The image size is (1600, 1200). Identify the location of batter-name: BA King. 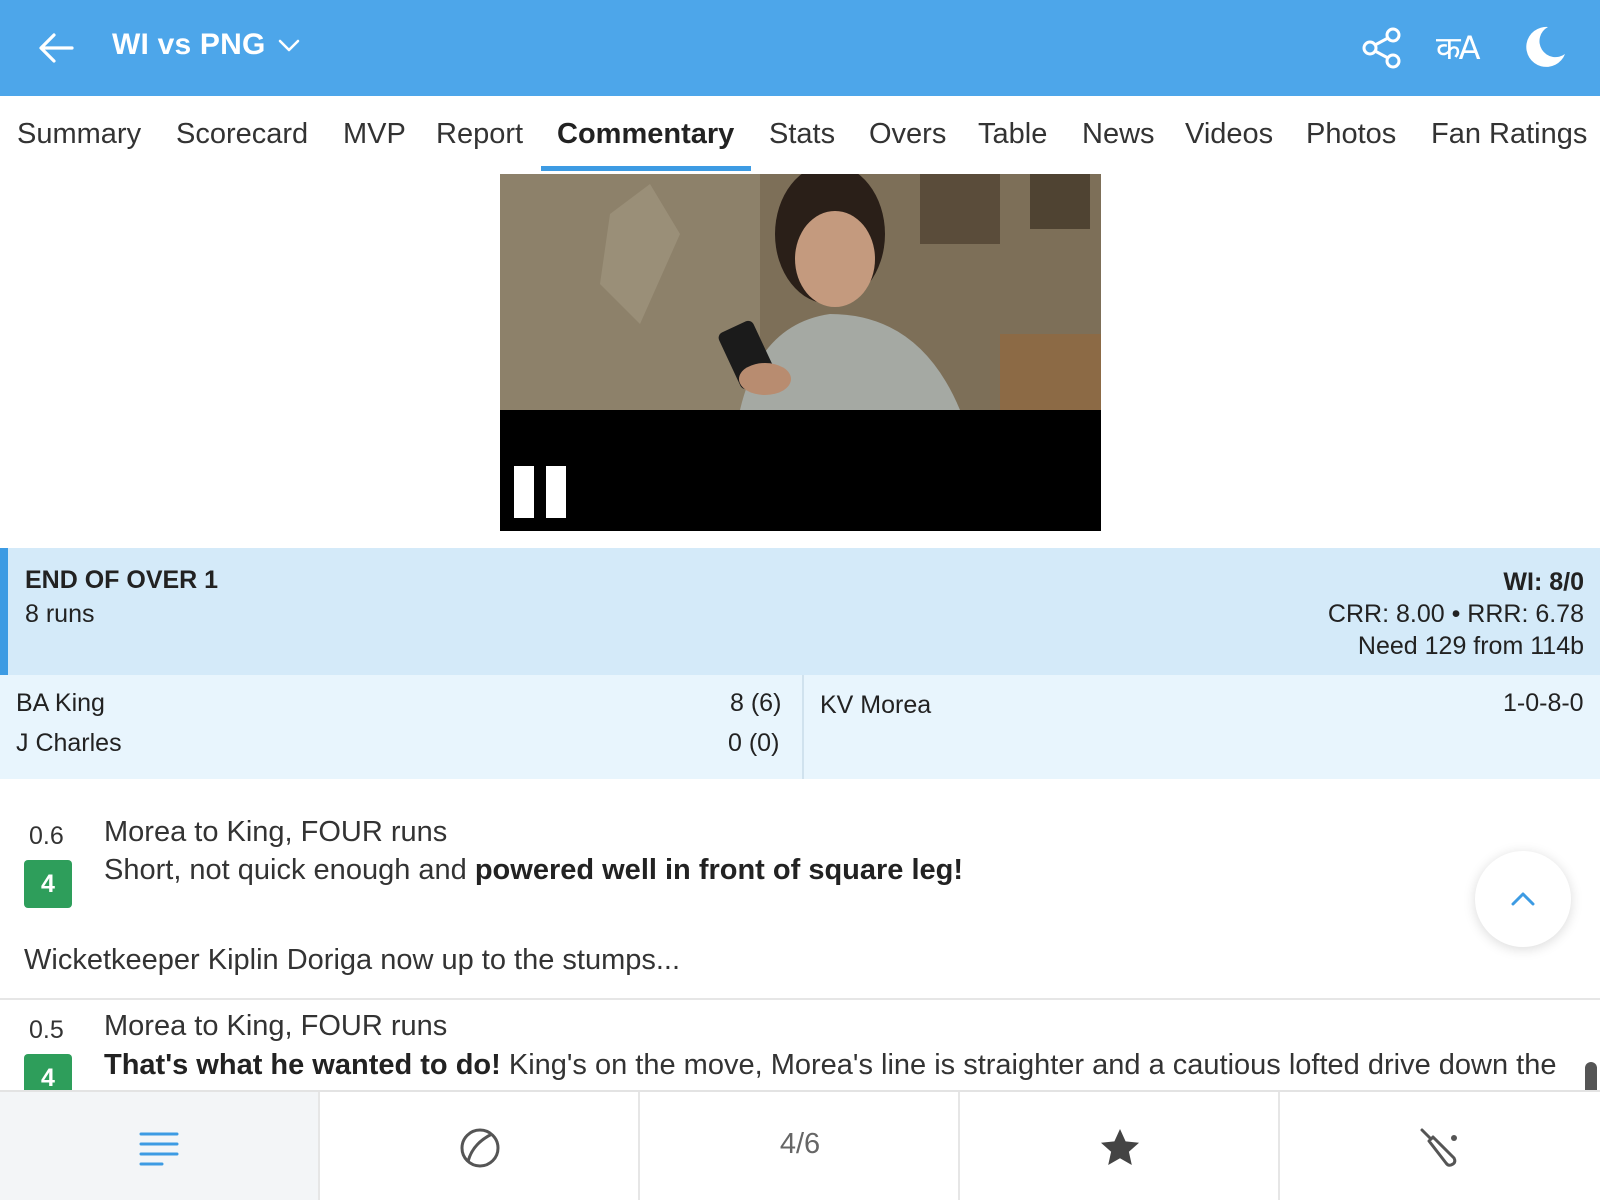
(60, 703).